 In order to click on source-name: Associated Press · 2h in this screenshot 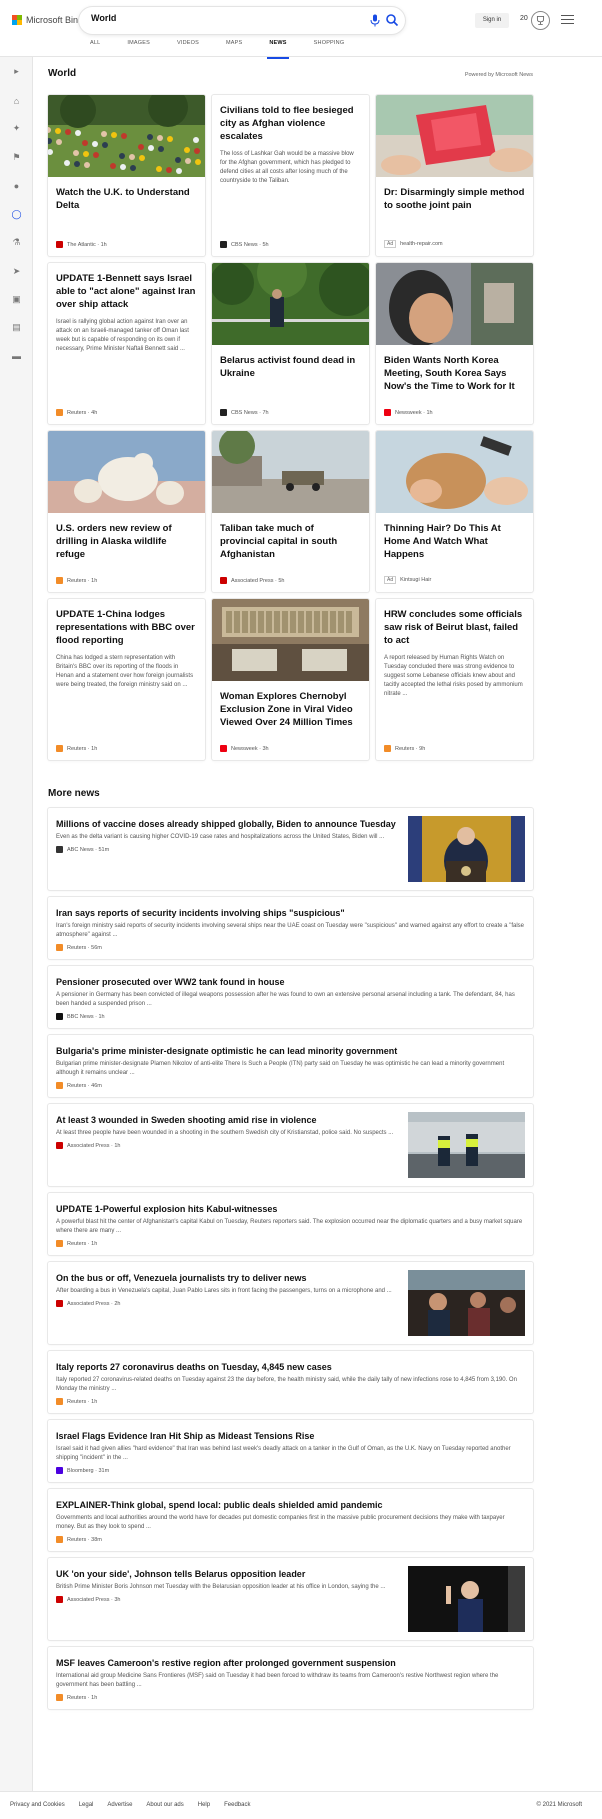, I will do `click(94, 1304)`.